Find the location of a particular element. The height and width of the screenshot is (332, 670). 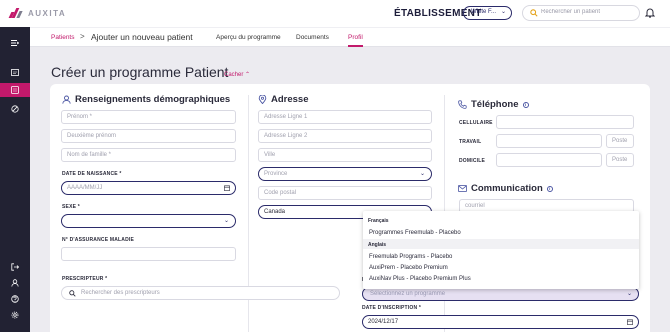

patient-search is located at coordinates (581, 13).